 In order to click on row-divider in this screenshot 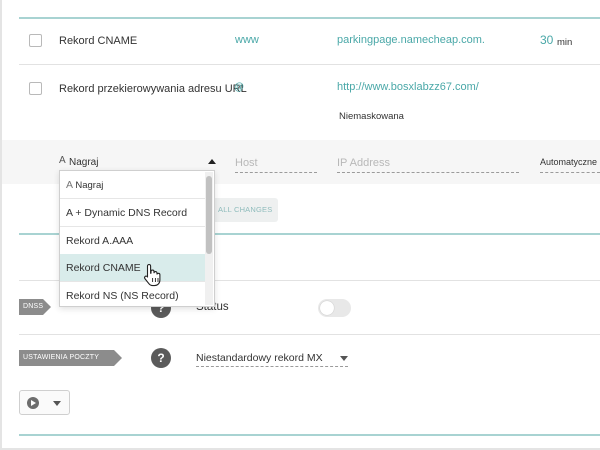, I will do `click(309, 64)`.